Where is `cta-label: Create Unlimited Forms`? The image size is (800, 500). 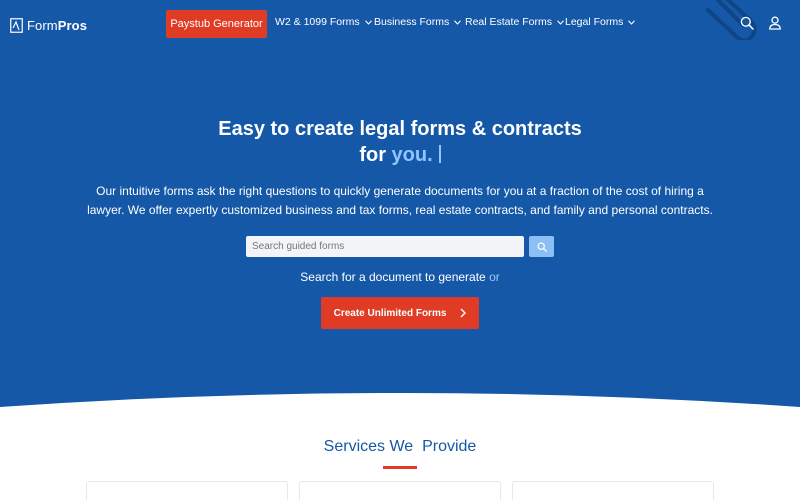 cta-label: Create Unlimited Forms is located at coordinates (390, 313).